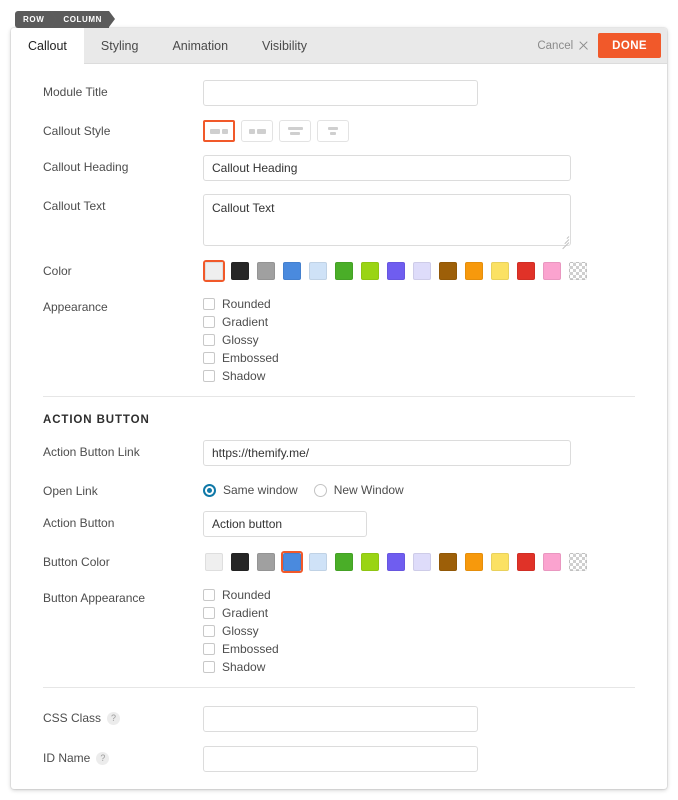 The width and height of the screenshot is (678, 800). What do you see at coordinates (552, 562) in the screenshot?
I see `button-color-swatch-pink` at bounding box center [552, 562].